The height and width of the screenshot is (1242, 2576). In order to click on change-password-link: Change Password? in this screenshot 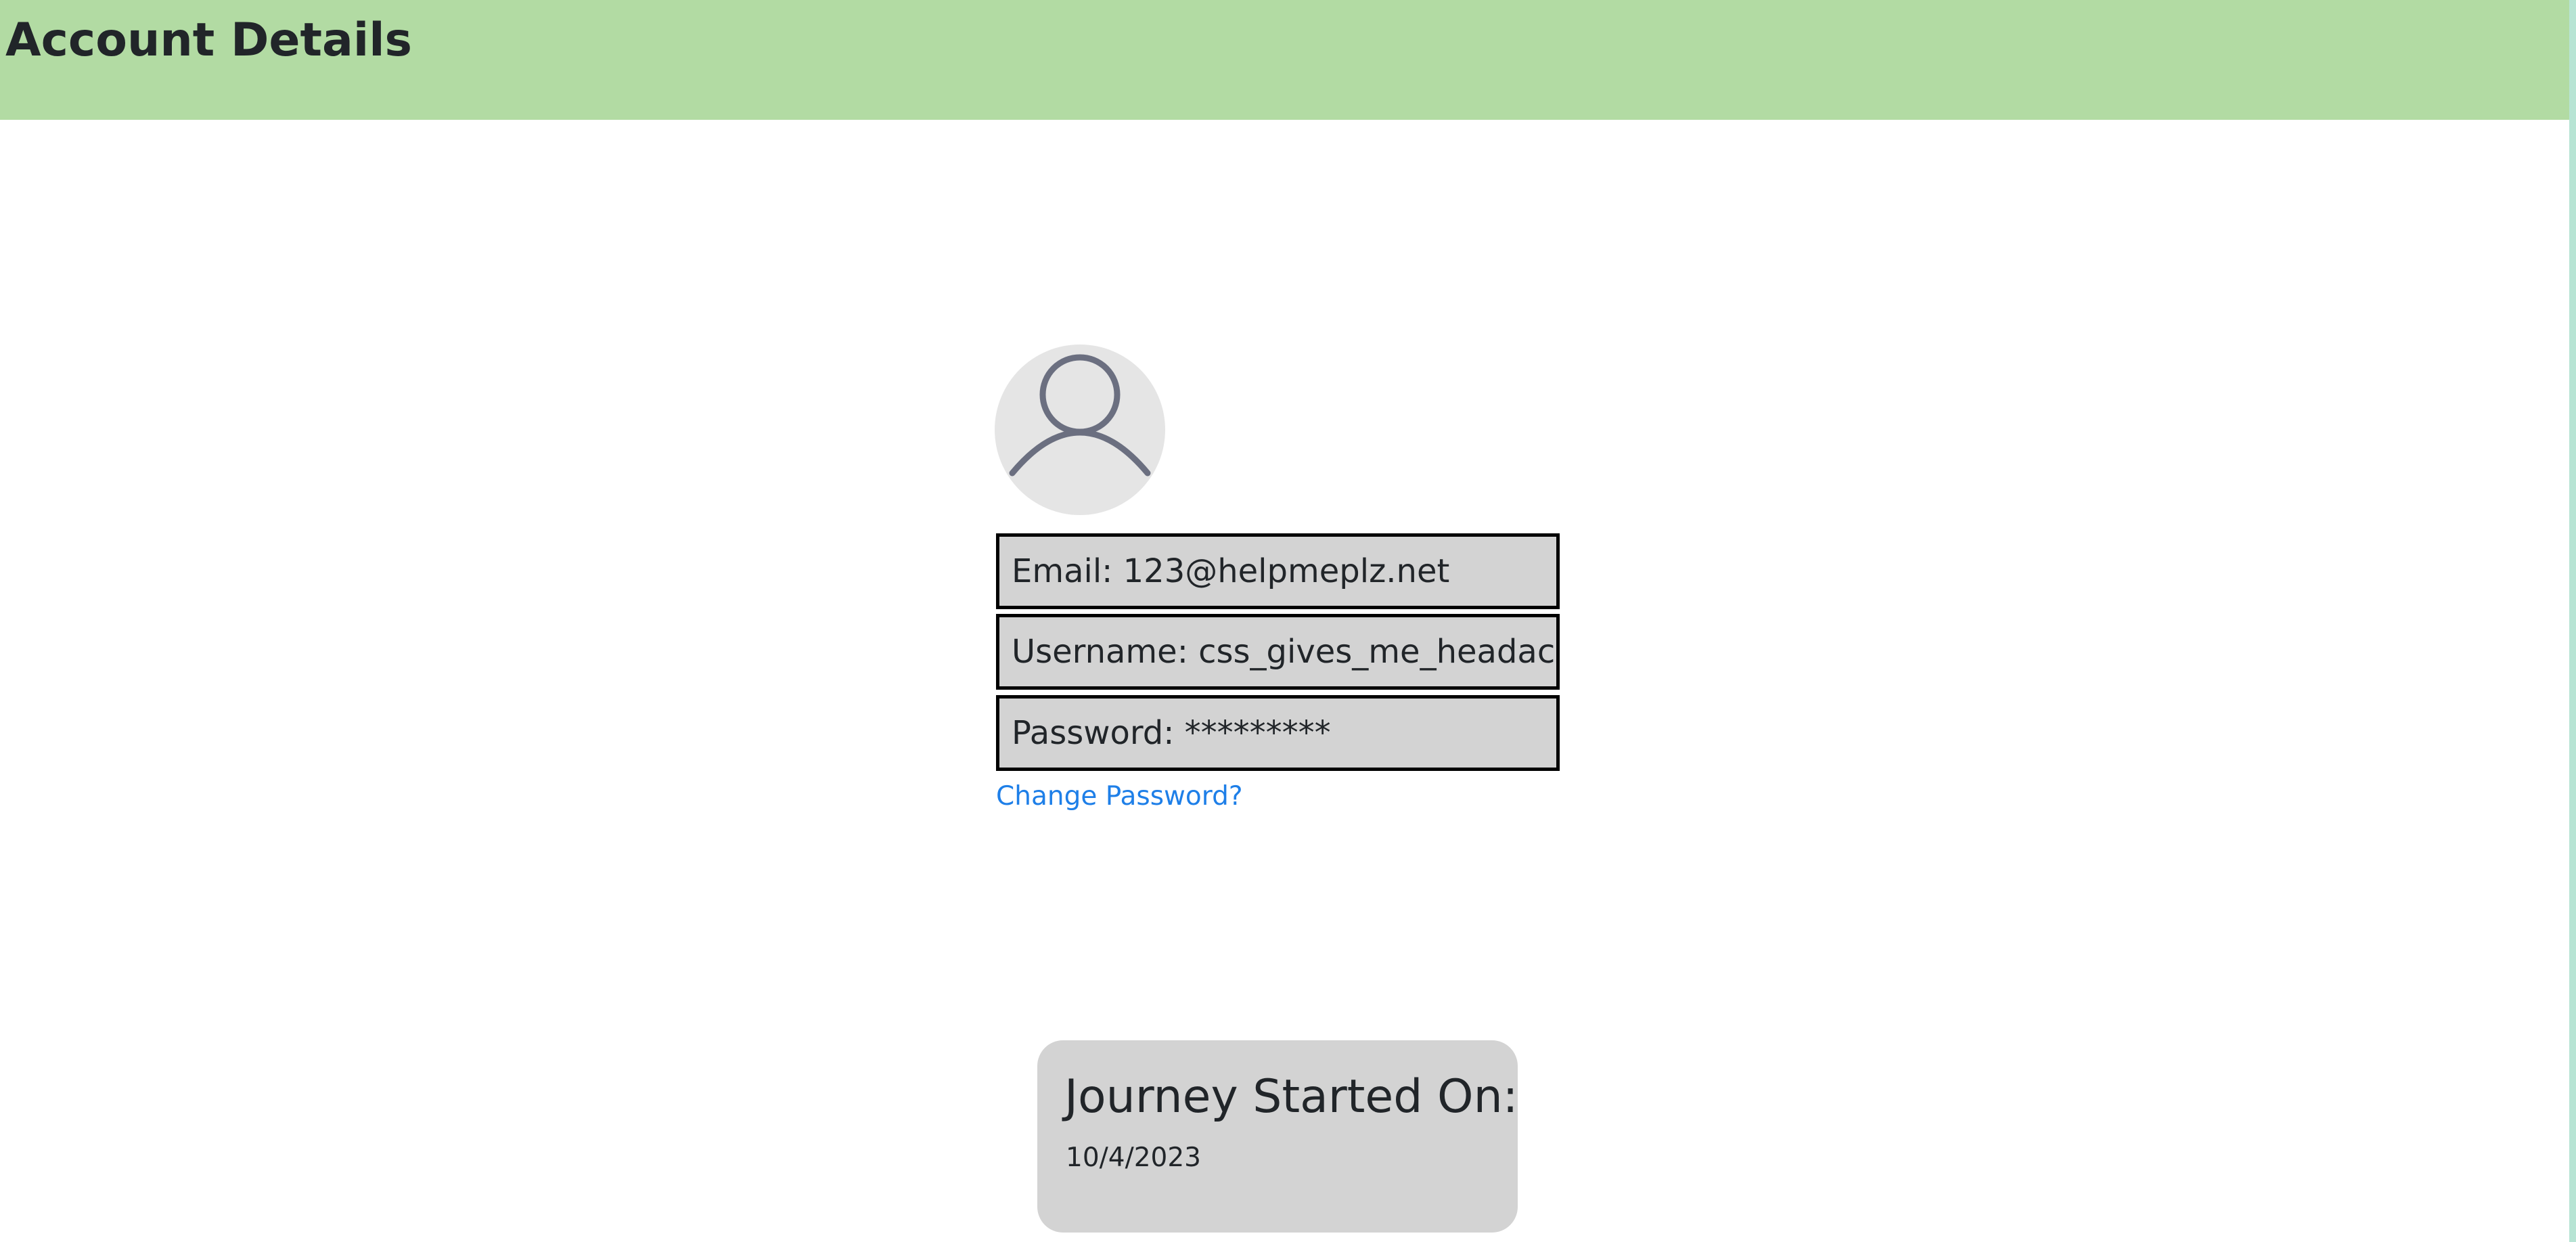, I will do `click(1119, 796)`.